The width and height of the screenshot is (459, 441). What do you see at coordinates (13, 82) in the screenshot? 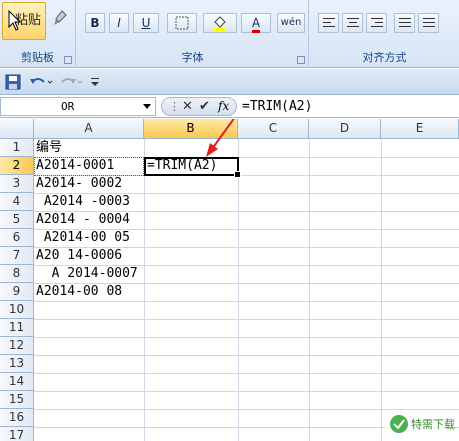
I see `save-icon` at bounding box center [13, 82].